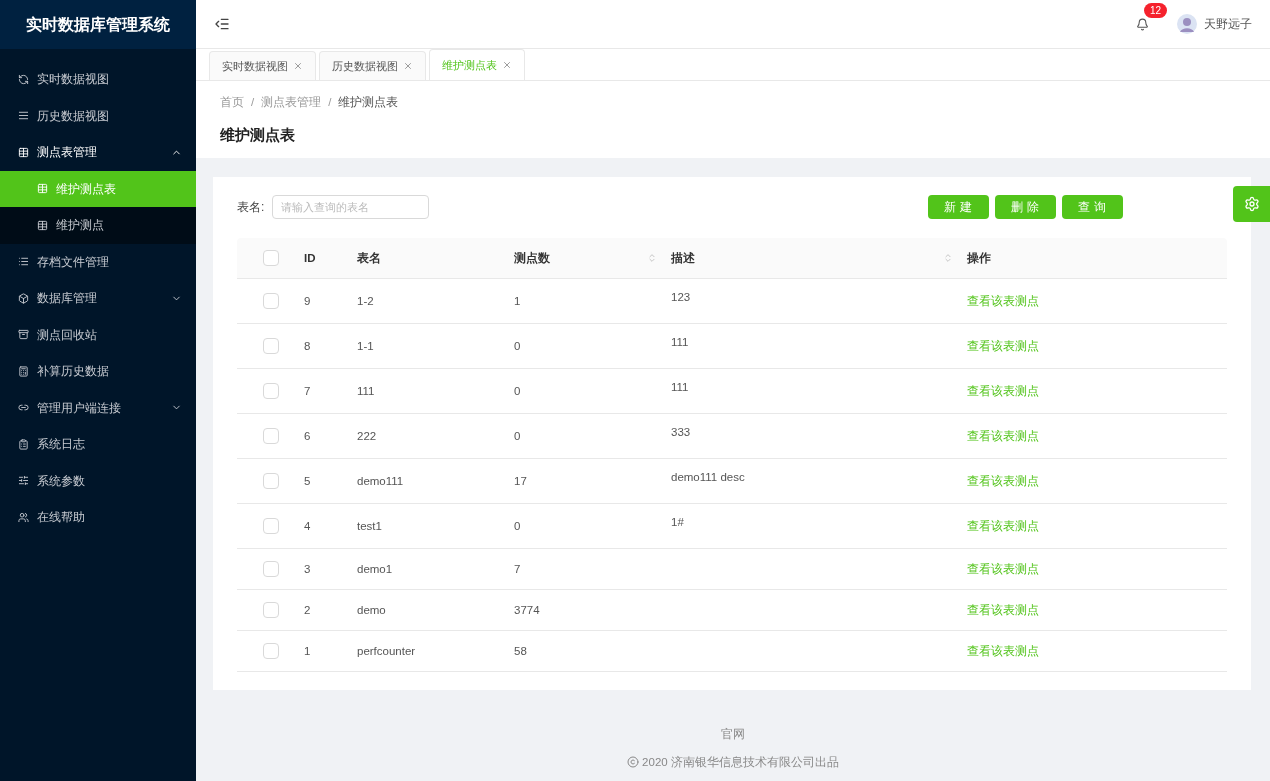  What do you see at coordinates (98, 24) in the screenshot?
I see `app-title: 实时数据库管理系统` at bounding box center [98, 24].